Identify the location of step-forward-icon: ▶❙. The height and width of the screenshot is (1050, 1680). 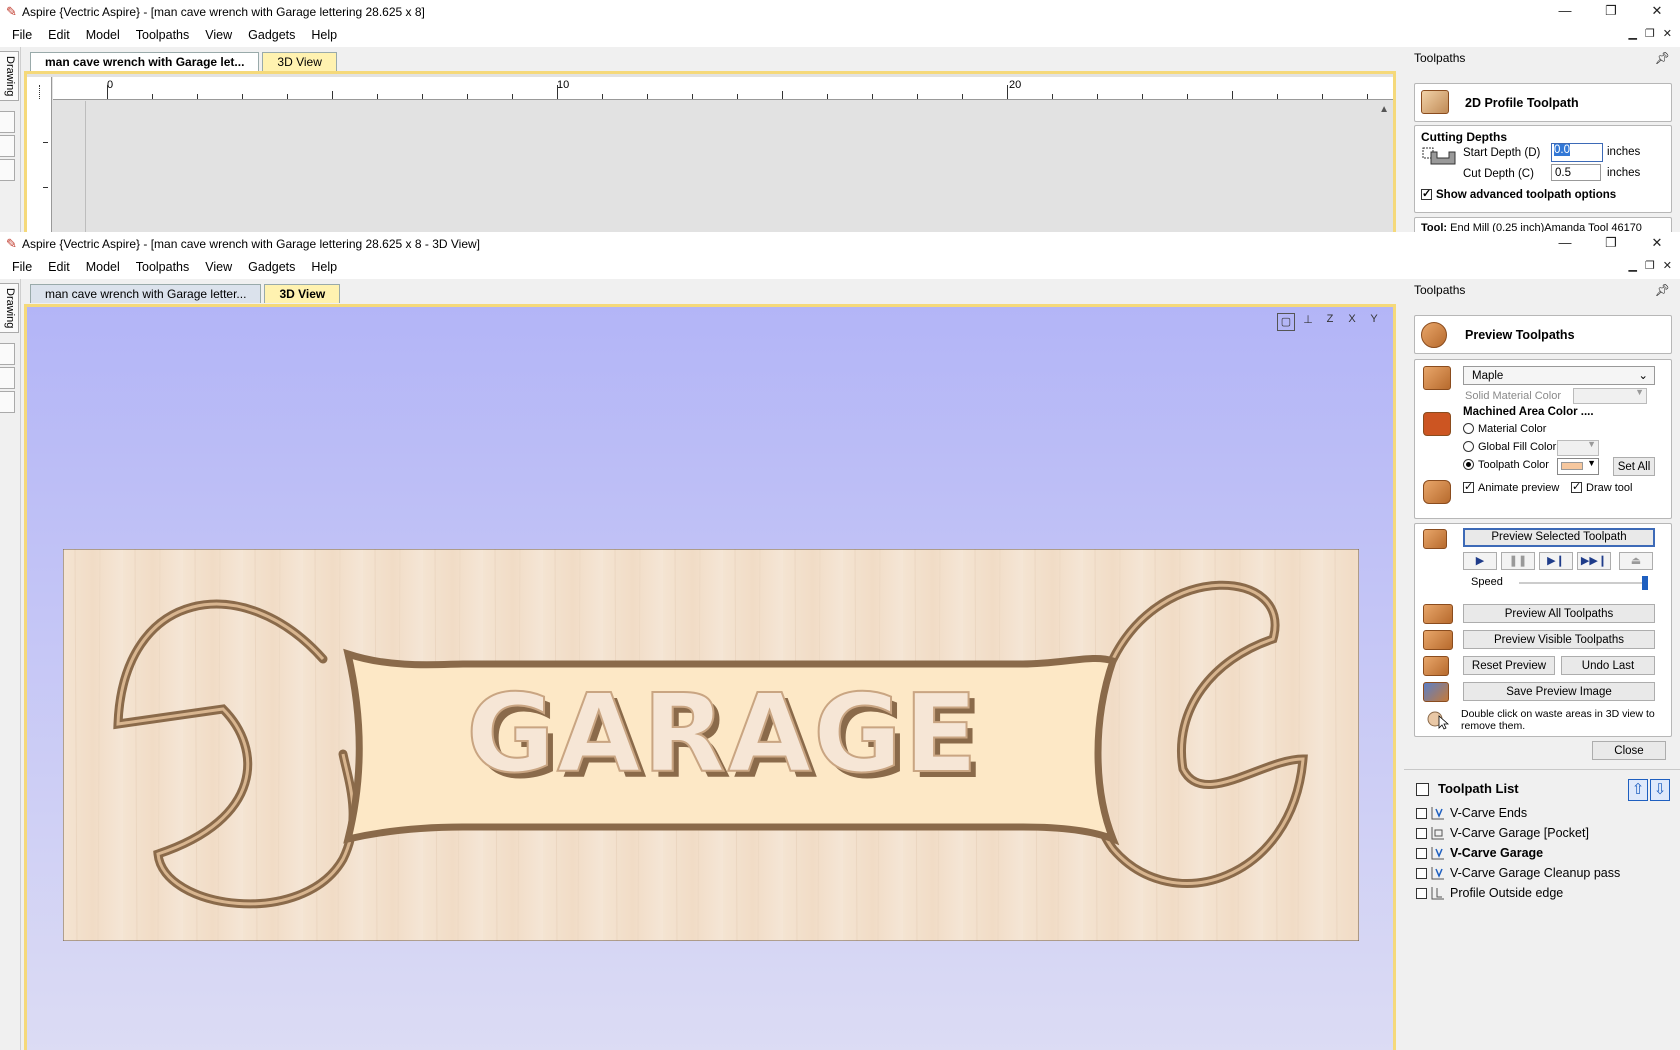
(1556, 561).